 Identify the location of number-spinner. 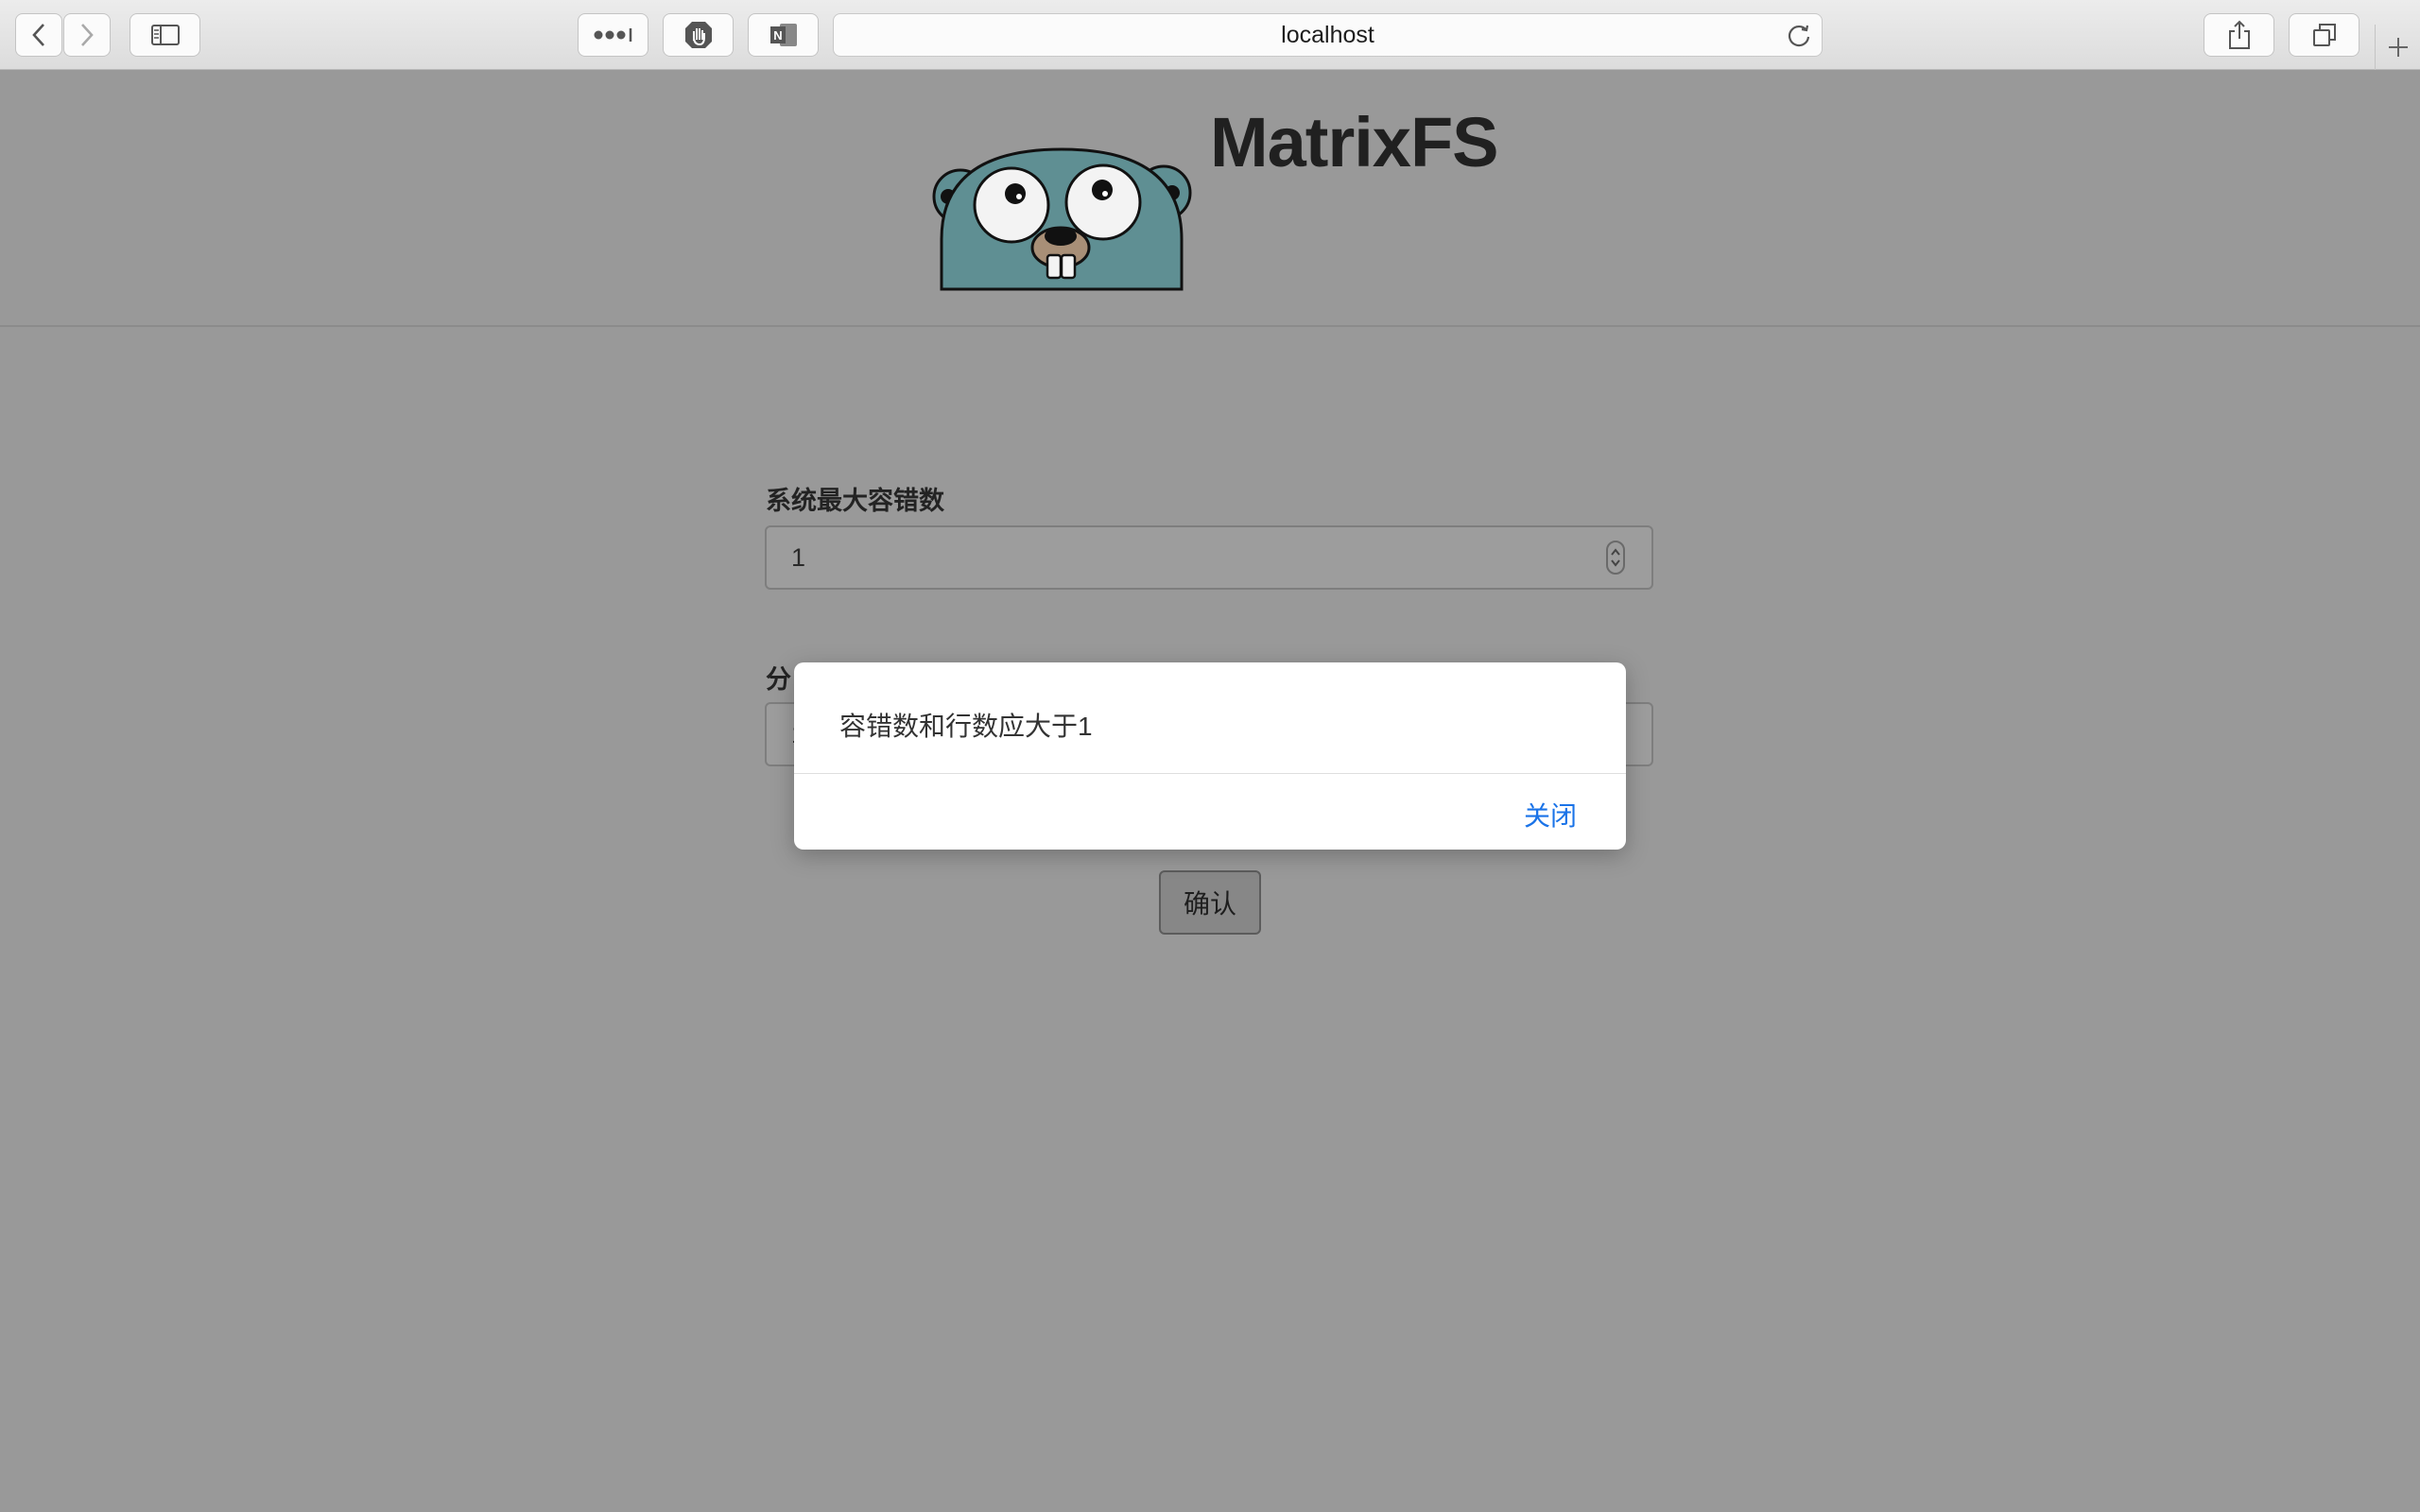
(1615, 558).